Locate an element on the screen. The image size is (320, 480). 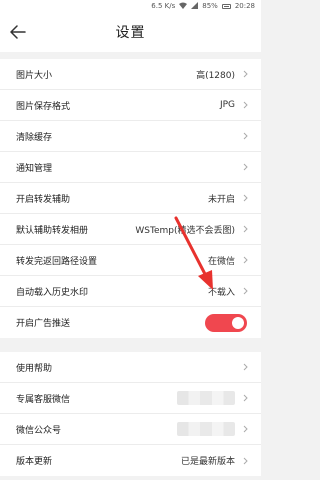
network-speed: 6.5 K/s is located at coordinates (163, 6).